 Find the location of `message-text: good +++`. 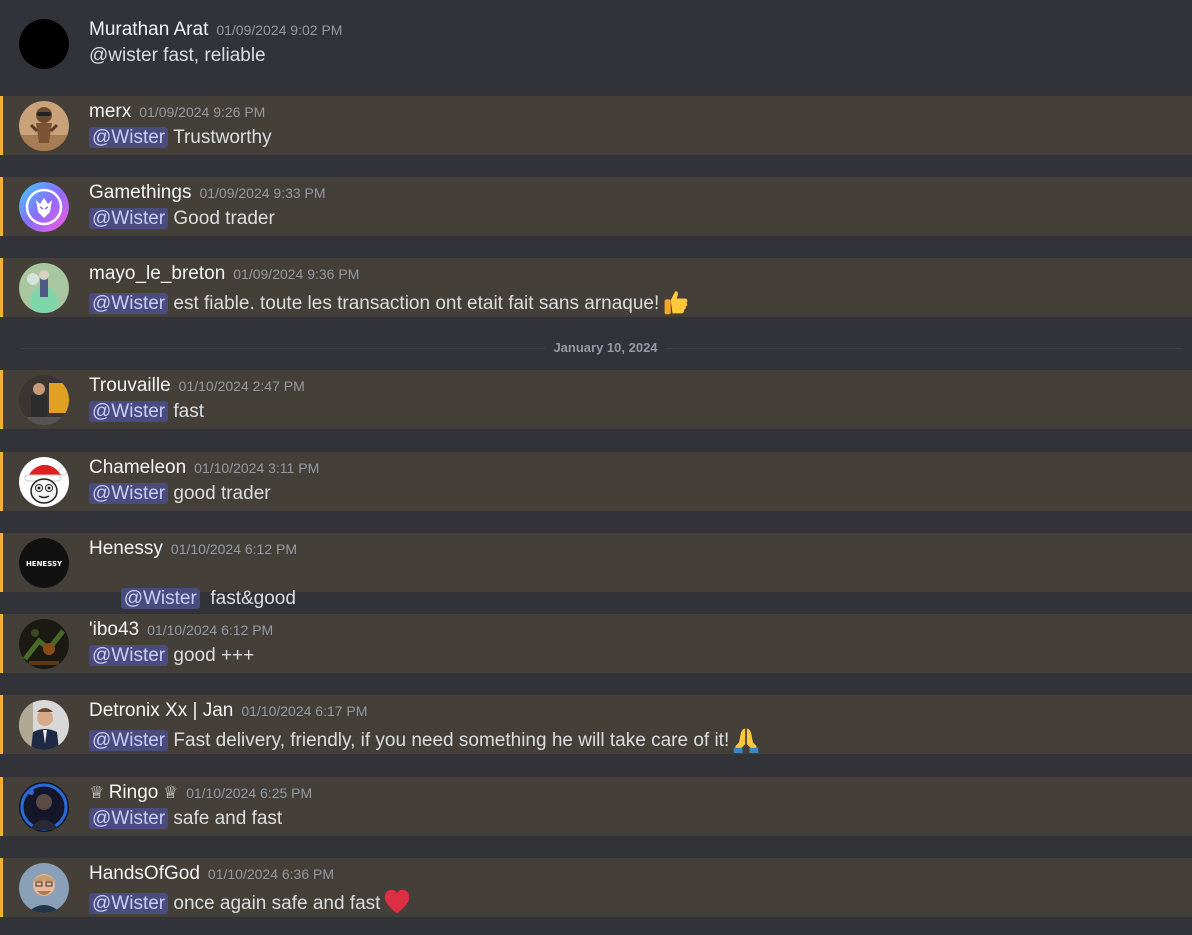

message-text: good +++ is located at coordinates (214, 655).